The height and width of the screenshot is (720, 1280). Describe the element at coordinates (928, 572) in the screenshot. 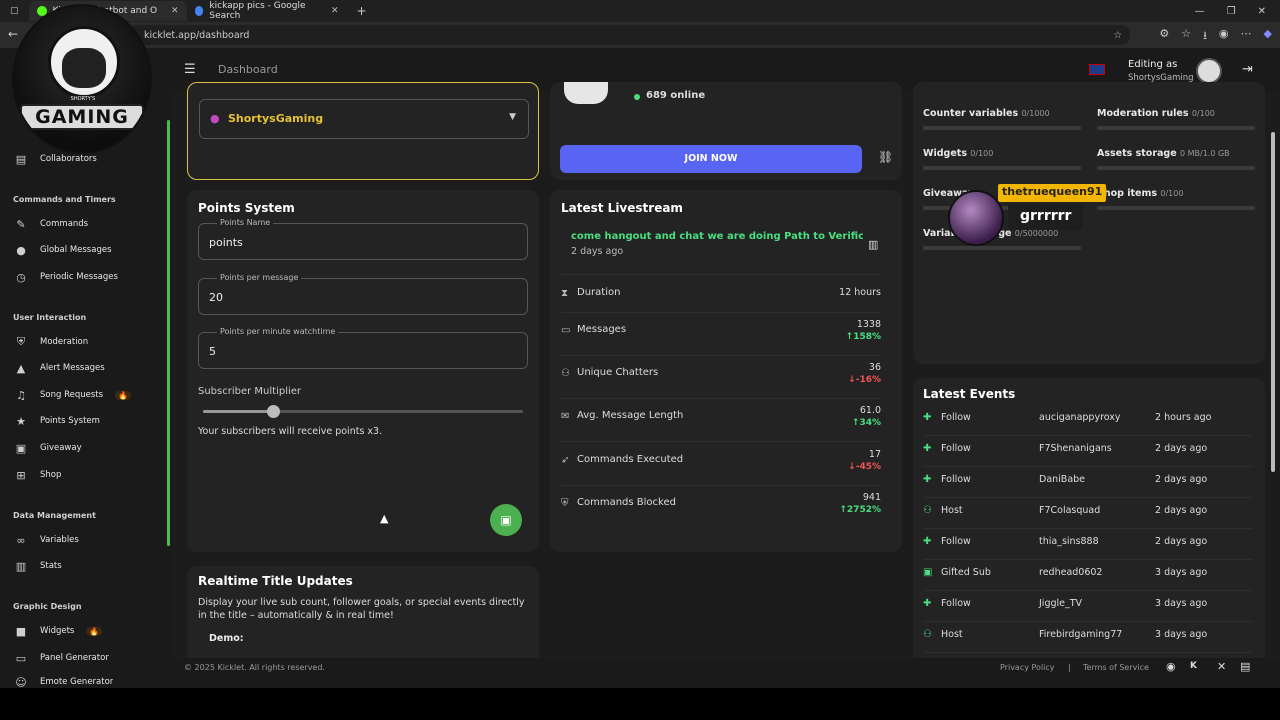

I see `gift-icon: ▣` at that location.